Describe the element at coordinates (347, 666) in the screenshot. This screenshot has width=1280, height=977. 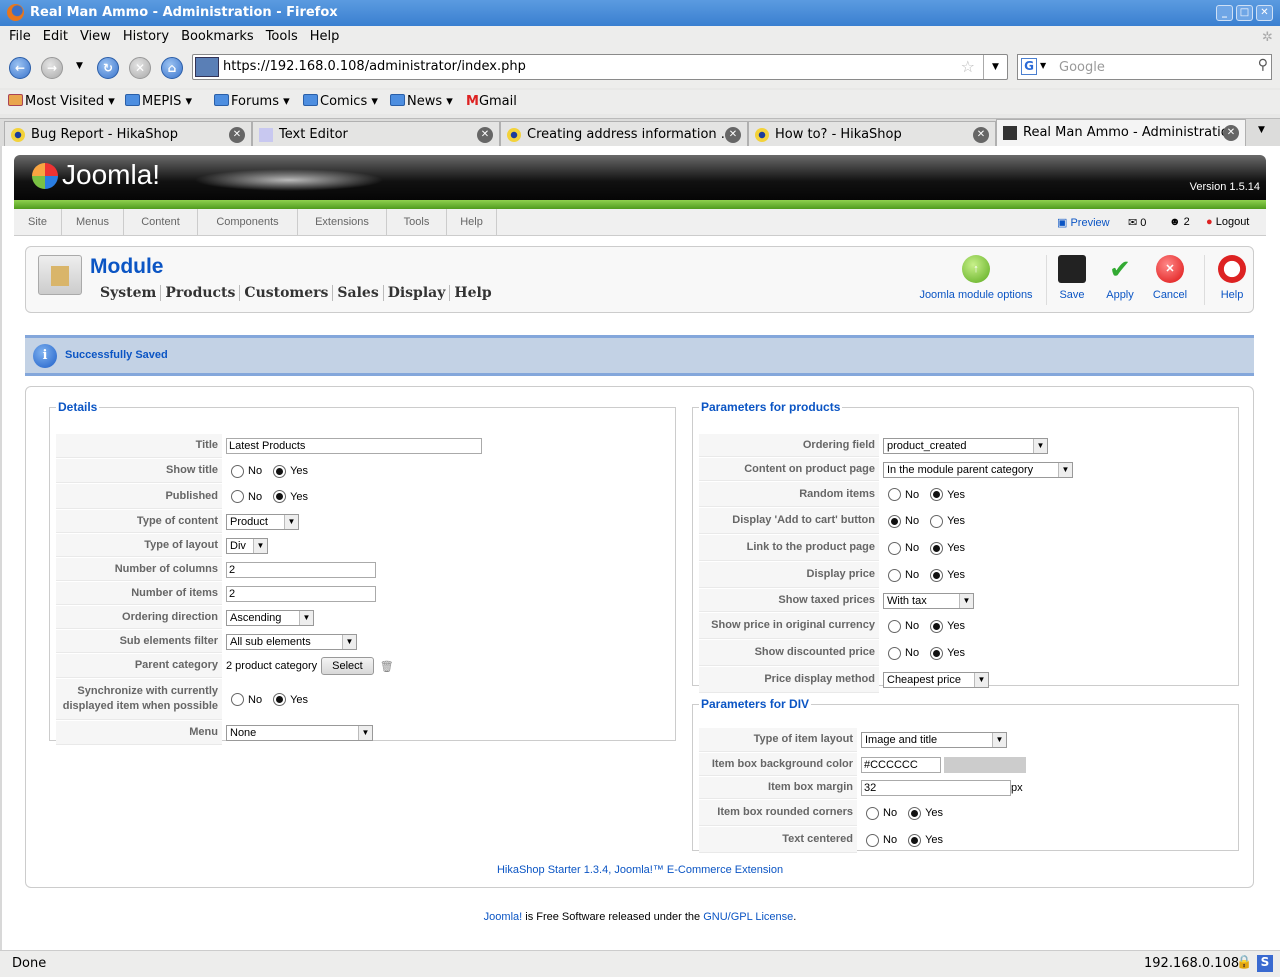
I see `select-category-button: Select` at that location.